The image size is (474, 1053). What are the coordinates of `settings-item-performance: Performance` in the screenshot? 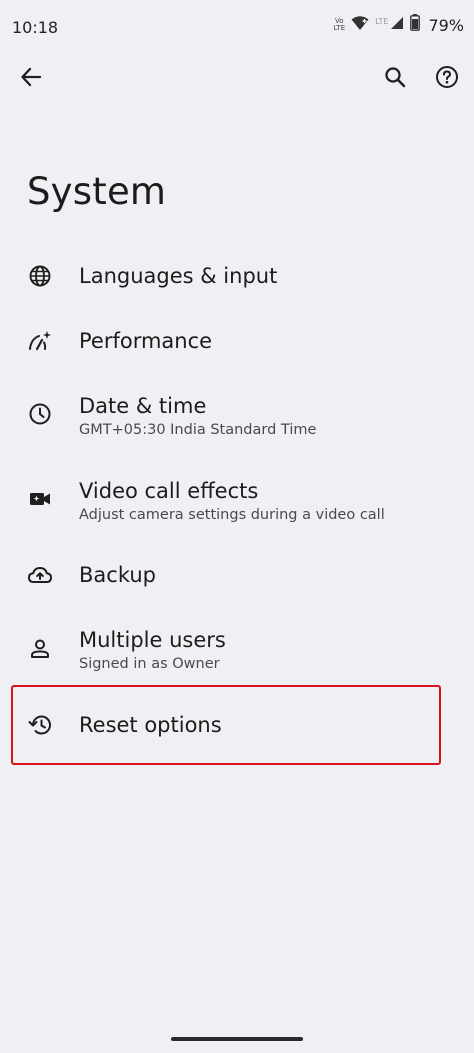 It's located at (237, 341).